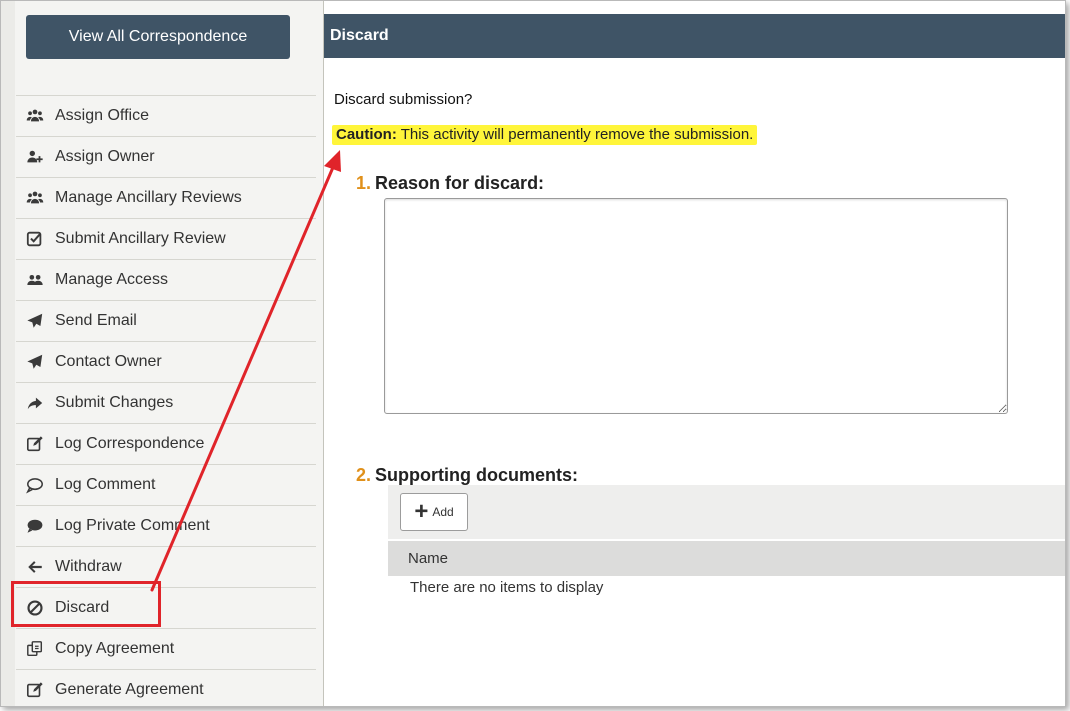 Image resolution: width=1070 pixels, height=711 pixels. What do you see at coordinates (132, 525) in the screenshot?
I see `activity-label: Log Private Comment` at bounding box center [132, 525].